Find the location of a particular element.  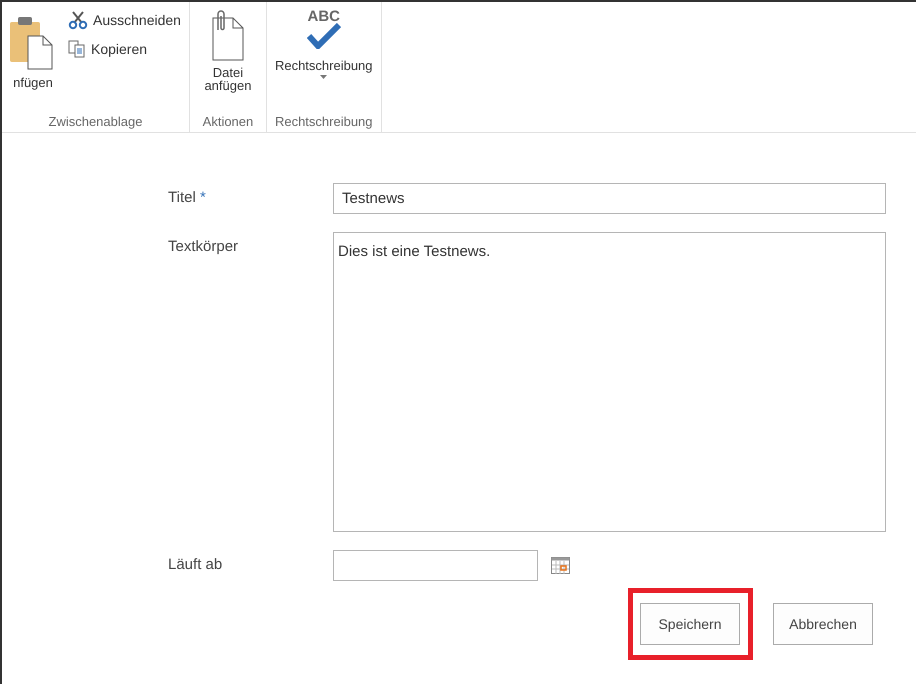

date-field is located at coordinates (435, 565).